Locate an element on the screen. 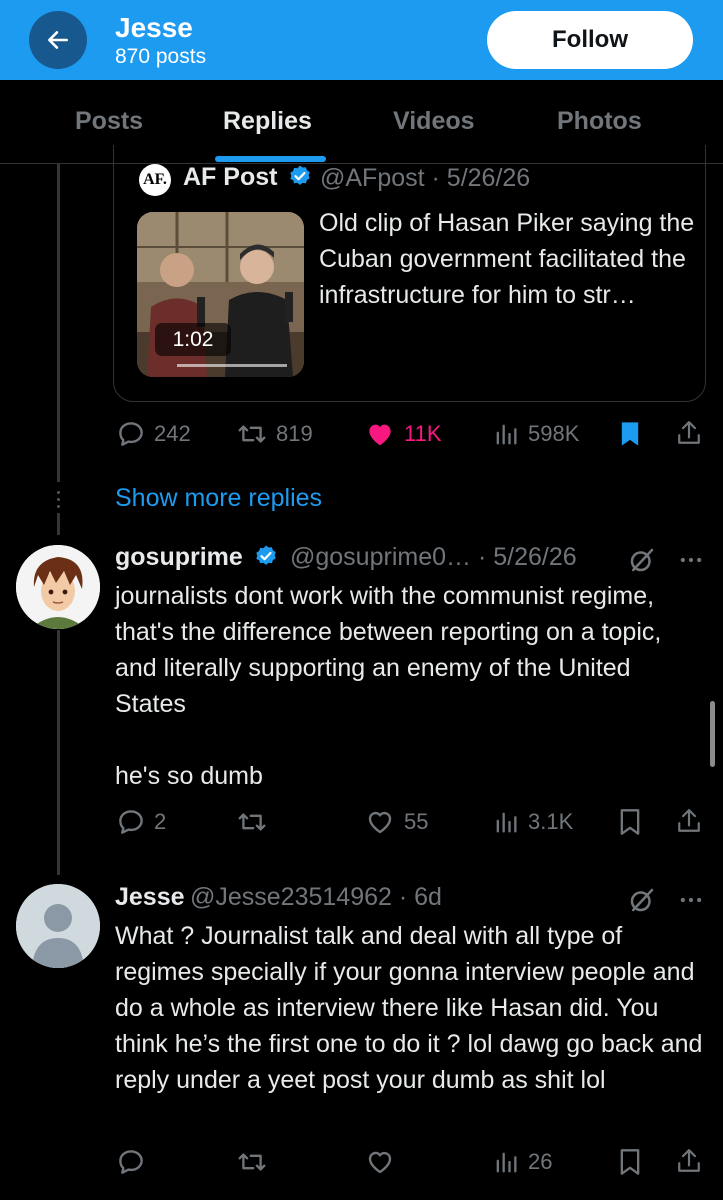  post-author-label: gosuprime is located at coordinates (179, 557).